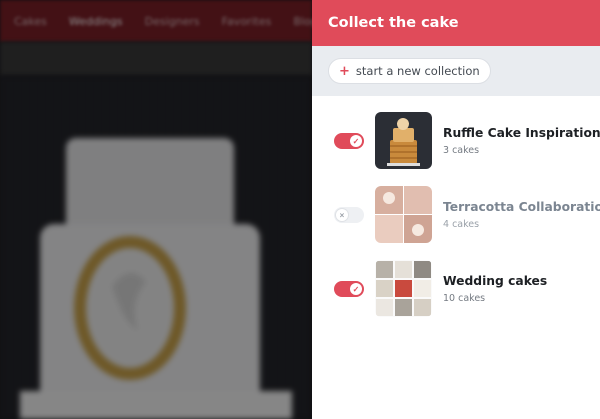 Image resolution: width=600 pixels, height=419 pixels. I want to click on collection-count: 3 cakes, so click(461, 150).